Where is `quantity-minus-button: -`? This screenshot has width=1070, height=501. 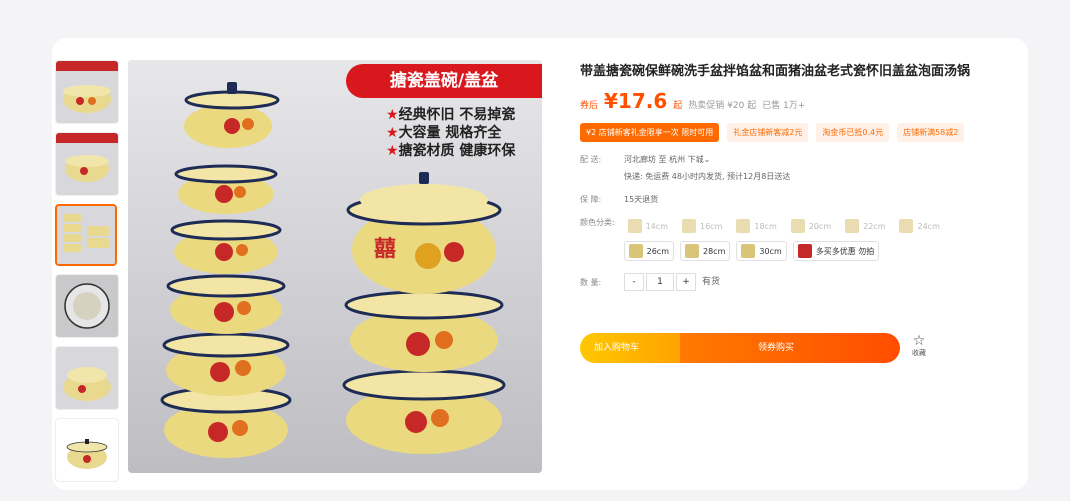 quantity-minus-button: - is located at coordinates (634, 282).